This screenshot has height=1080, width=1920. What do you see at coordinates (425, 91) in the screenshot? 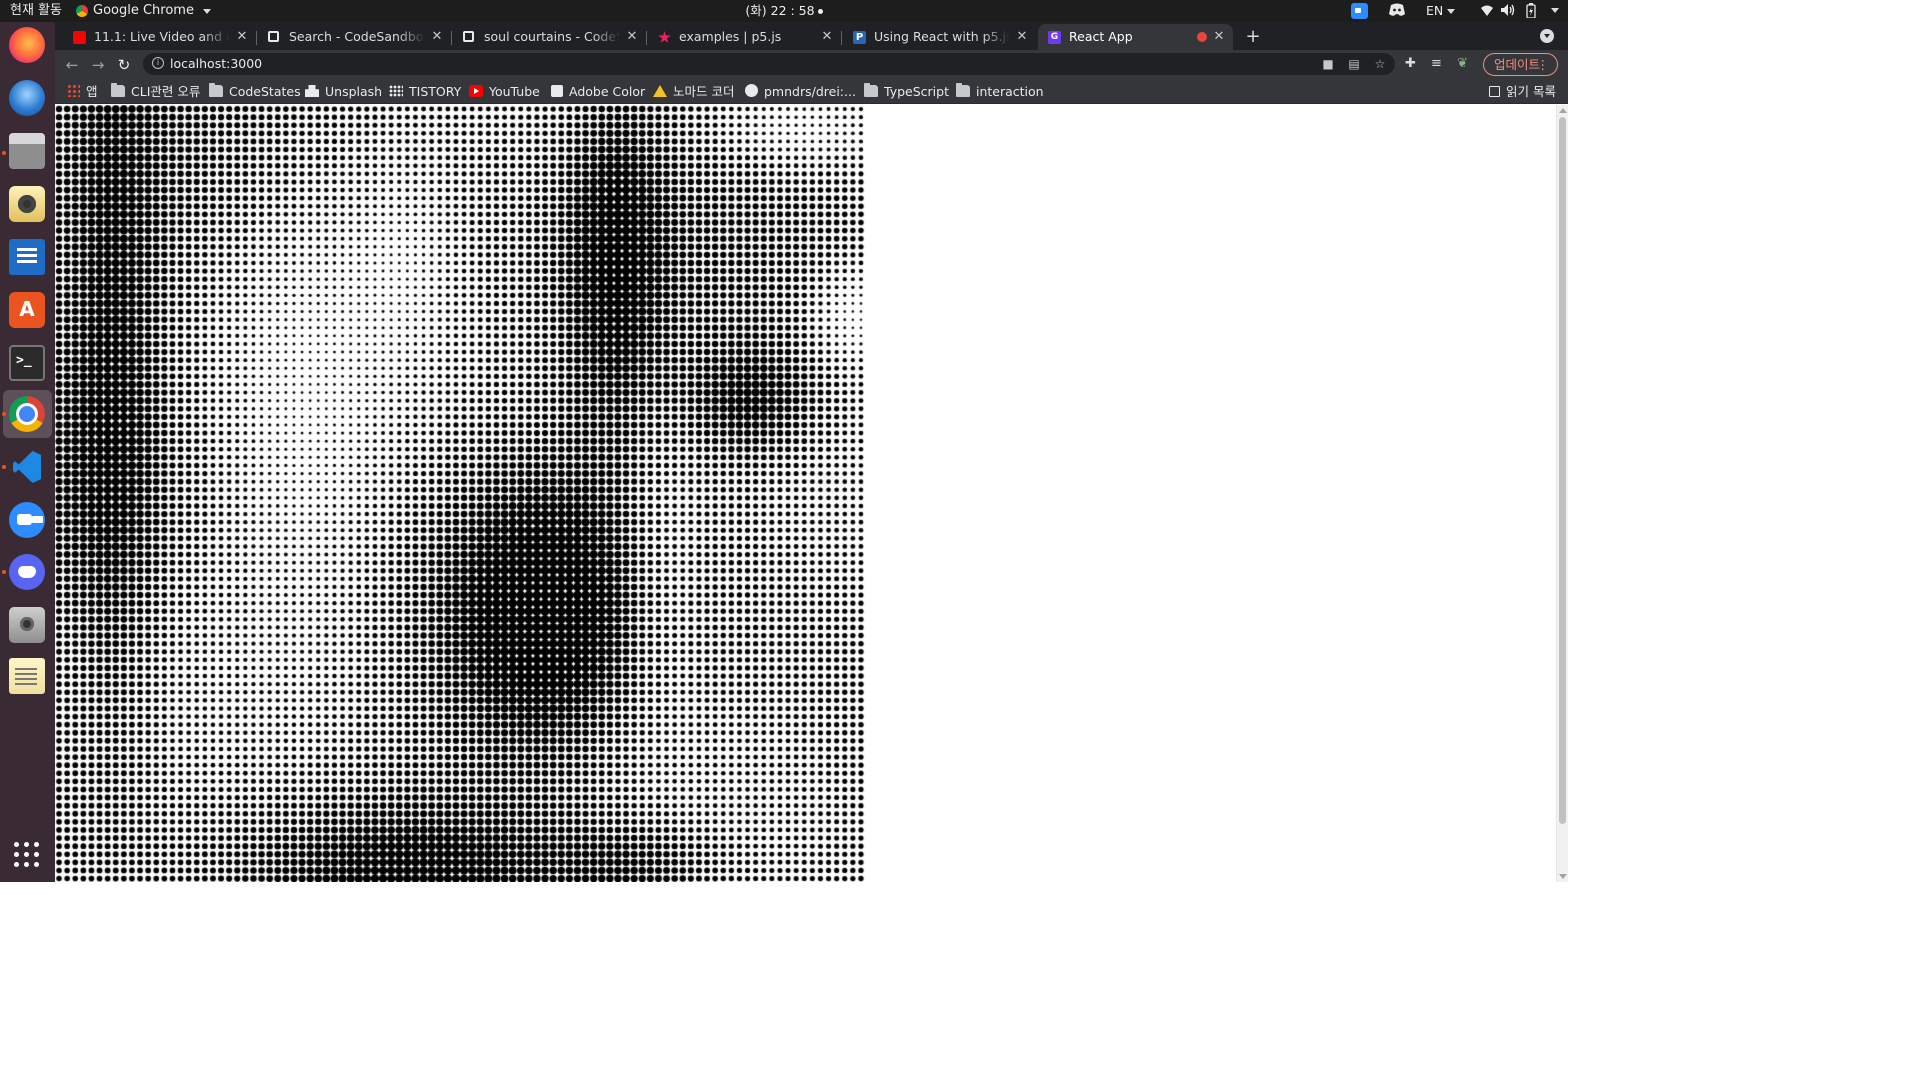
I see `bookmark-tistory: TISTORY` at bounding box center [425, 91].